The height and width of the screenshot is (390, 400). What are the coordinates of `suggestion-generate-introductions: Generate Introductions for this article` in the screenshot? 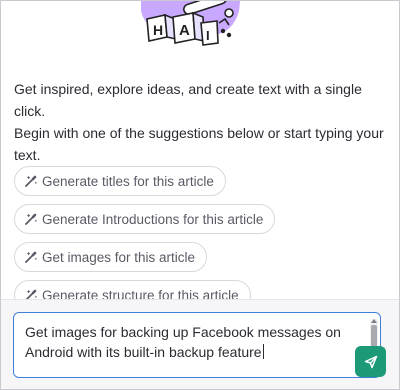 It's located at (145, 219).